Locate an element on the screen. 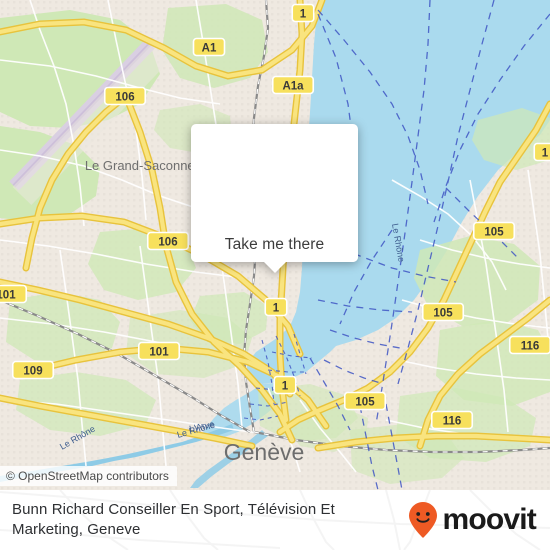 This screenshot has width=550, height=550. map-pin-icon is located at coordinates (274, 176).